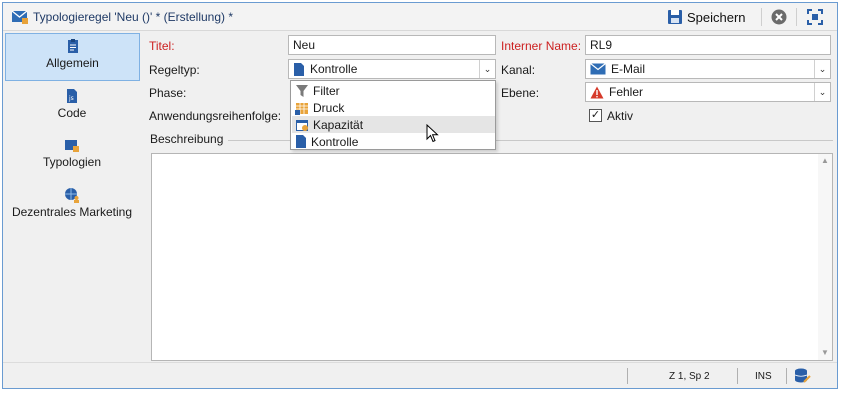 Image resolution: width=857 pixels, height=410 pixels. I want to click on sidebar-item-dezentrales-marketing: Dezentrales Marketing, so click(72, 207).